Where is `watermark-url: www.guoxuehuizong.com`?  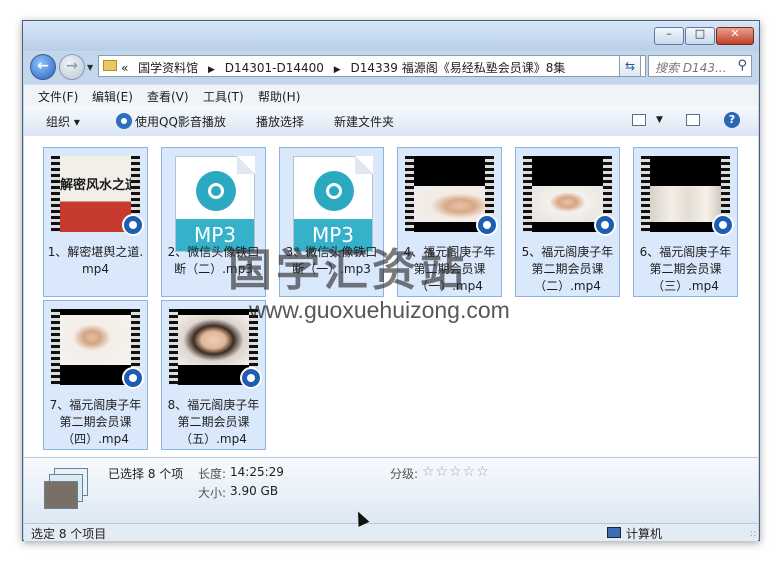
watermark-url: www.guoxuehuizong.com is located at coordinates (379, 310).